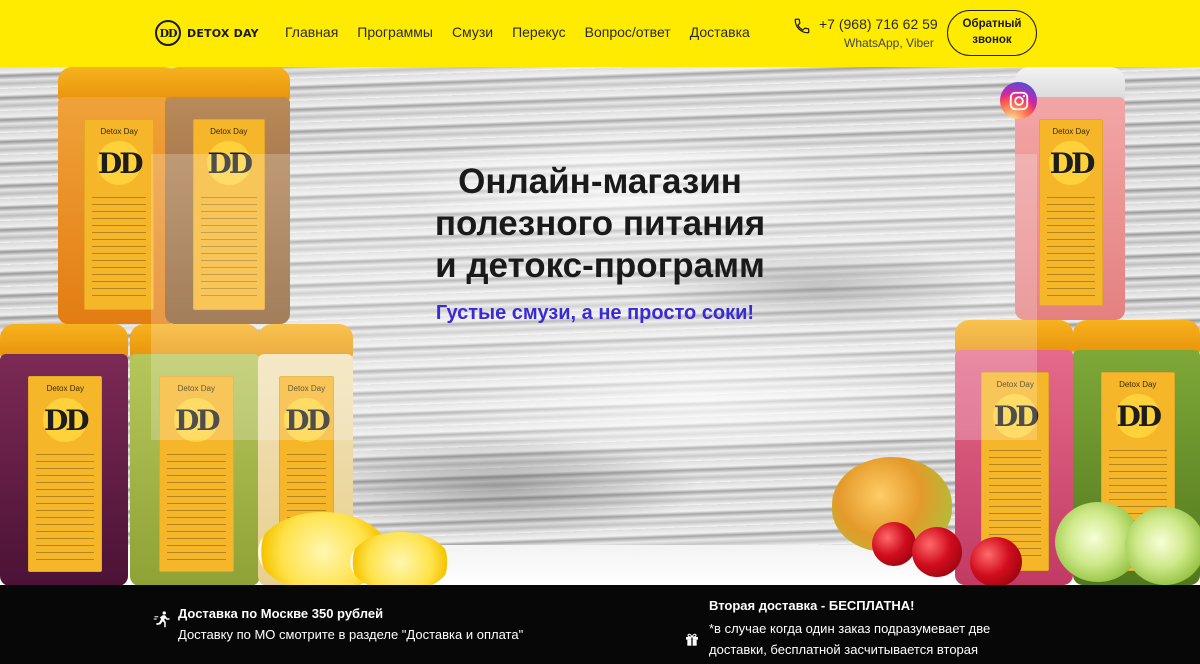 The width and height of the screenshot is (1200, 664). I want to click on logo: DD DETOX DAY, so click(207, 33).